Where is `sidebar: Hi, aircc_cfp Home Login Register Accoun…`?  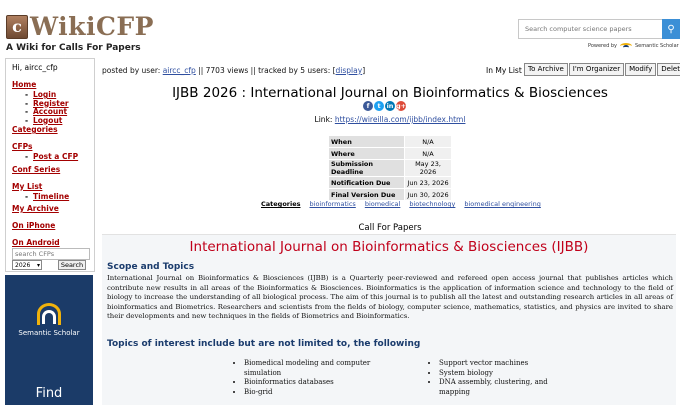 sidebar: Hi, aircc_cfp Home Login Register Accoun… is located at coordinates (50, 165).